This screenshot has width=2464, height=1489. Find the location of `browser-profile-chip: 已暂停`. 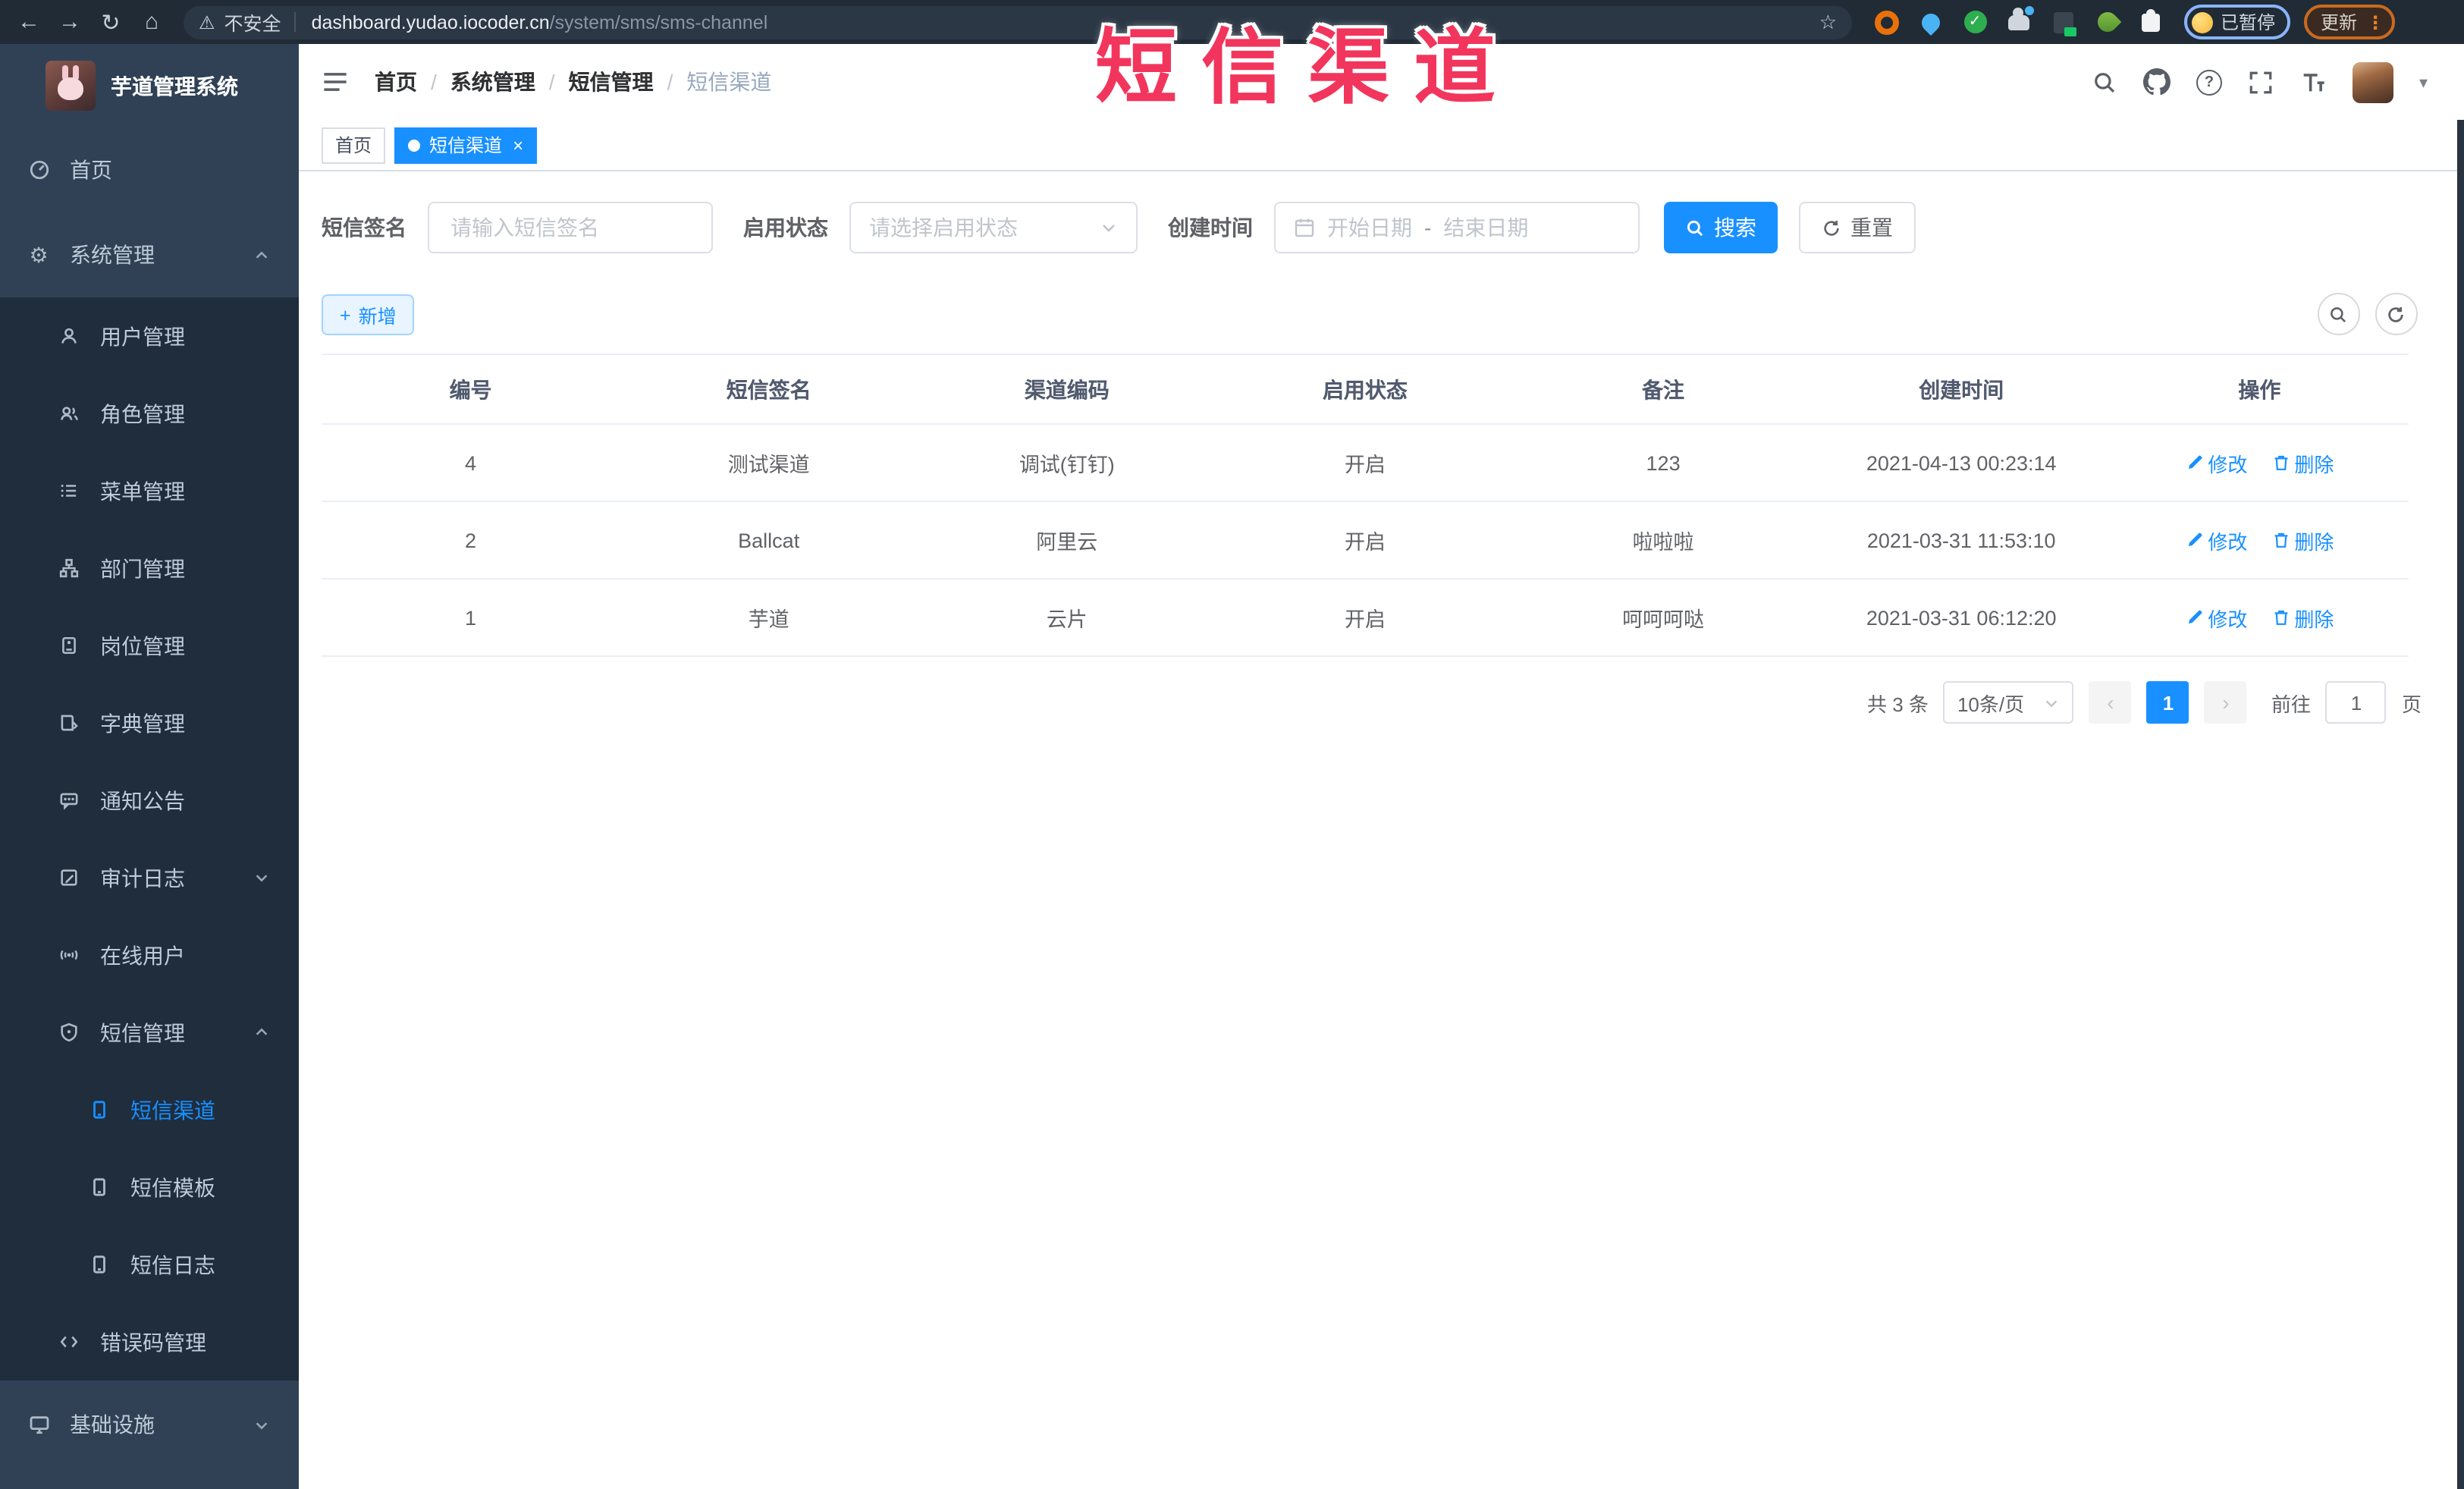

browser-profile-chip: 已暂停 is located at coordinates (2238, 22).